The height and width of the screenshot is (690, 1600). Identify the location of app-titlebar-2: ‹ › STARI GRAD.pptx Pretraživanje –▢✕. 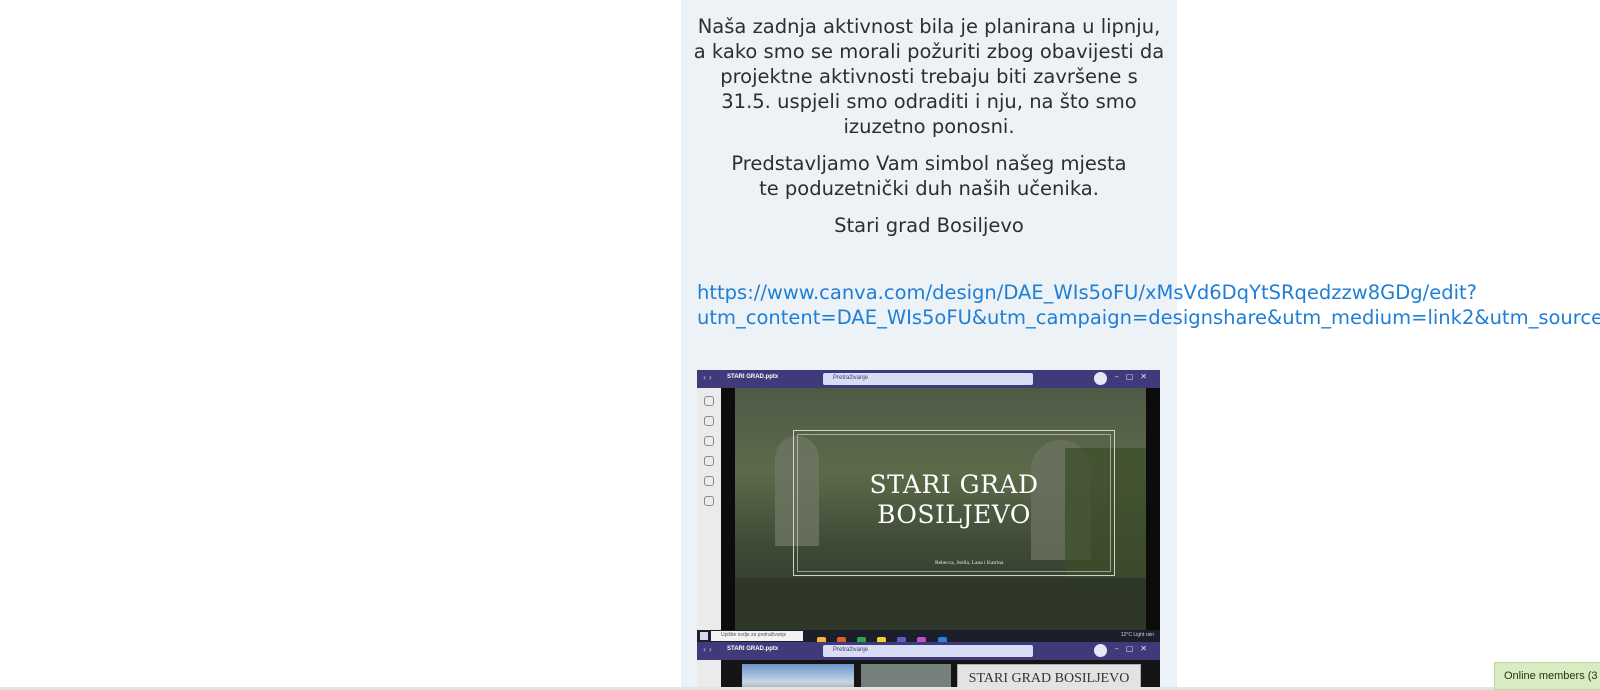
(928, 651).